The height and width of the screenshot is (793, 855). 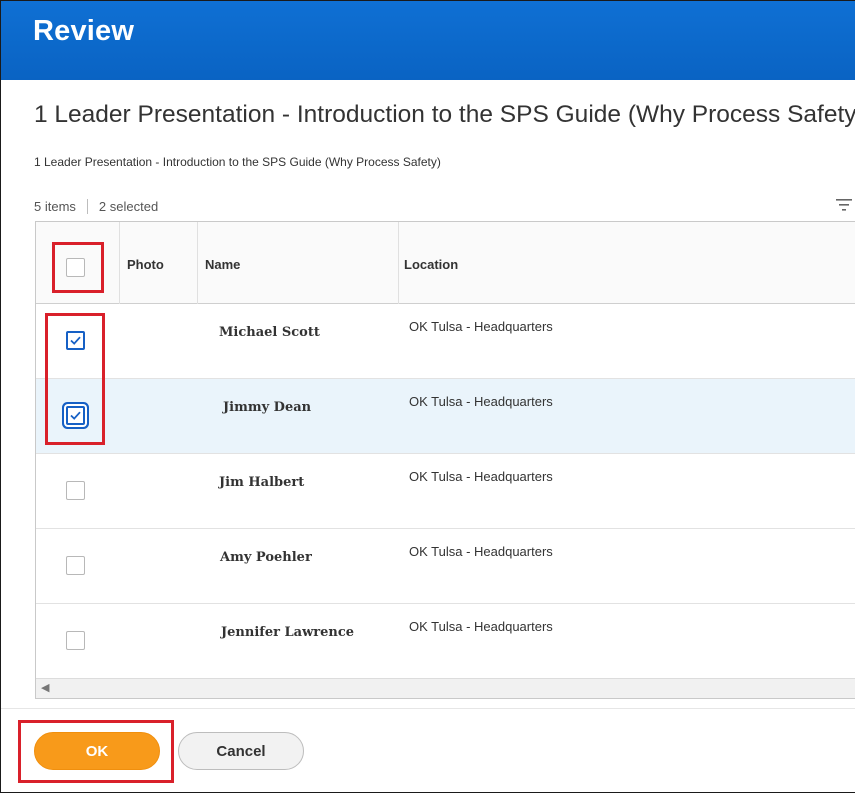 I want to click on row-name: Jim Halbert, so click(x=261, y=482).